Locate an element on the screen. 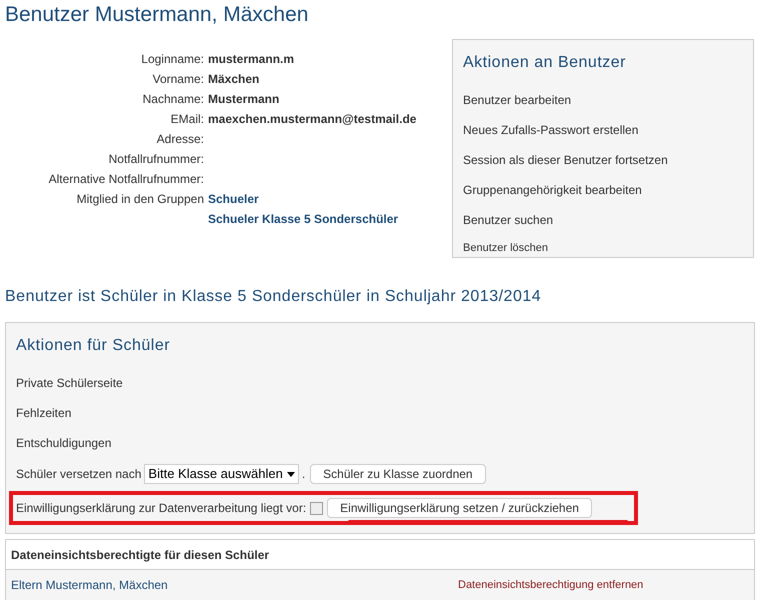  field-label: Vorname: is located at coordinates (178, 79).